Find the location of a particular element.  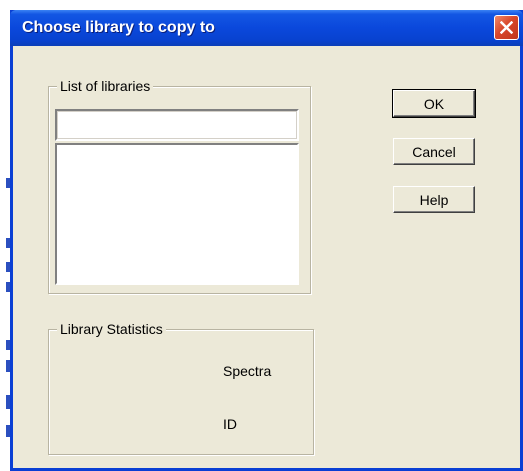

close-button is located at coordinates (506, 27).